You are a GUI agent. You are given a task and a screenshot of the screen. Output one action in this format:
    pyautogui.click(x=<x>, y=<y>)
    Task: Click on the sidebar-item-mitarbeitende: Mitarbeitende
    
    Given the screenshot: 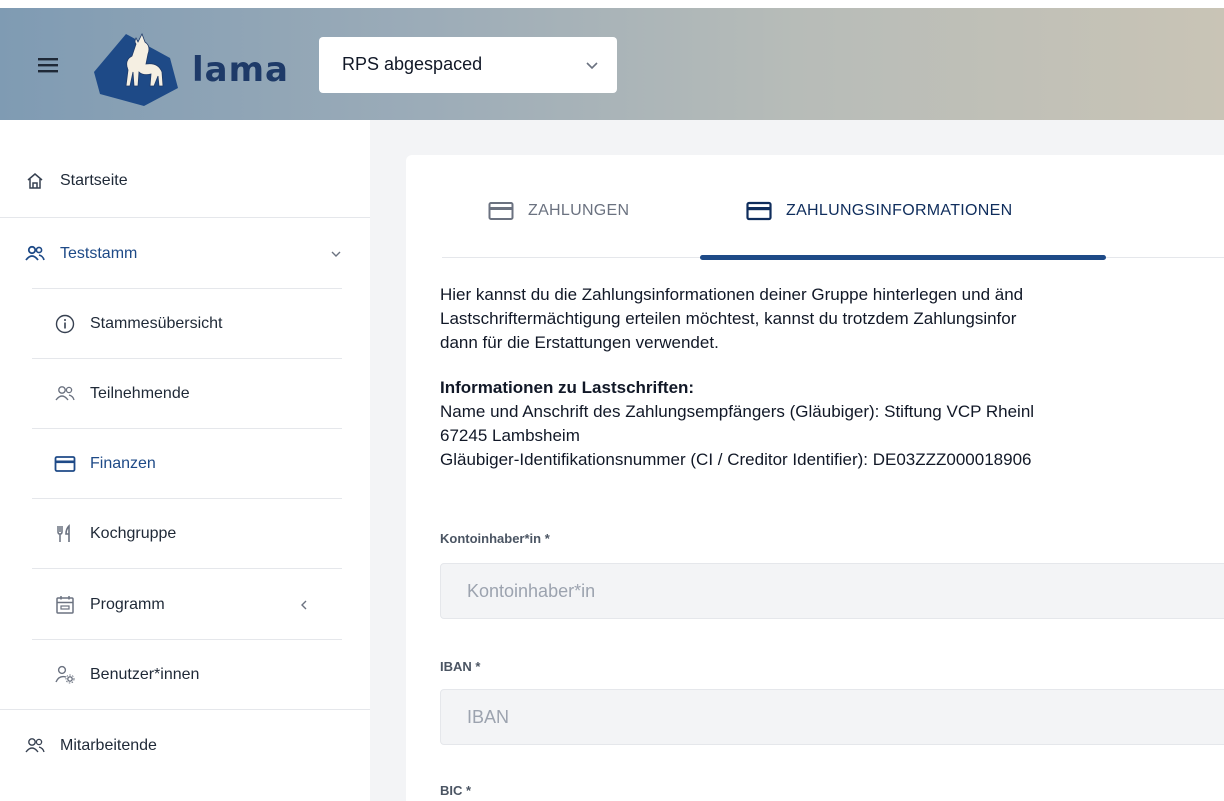 What is the action you would take?
    pyautogui.click(x=90, y=746)
    